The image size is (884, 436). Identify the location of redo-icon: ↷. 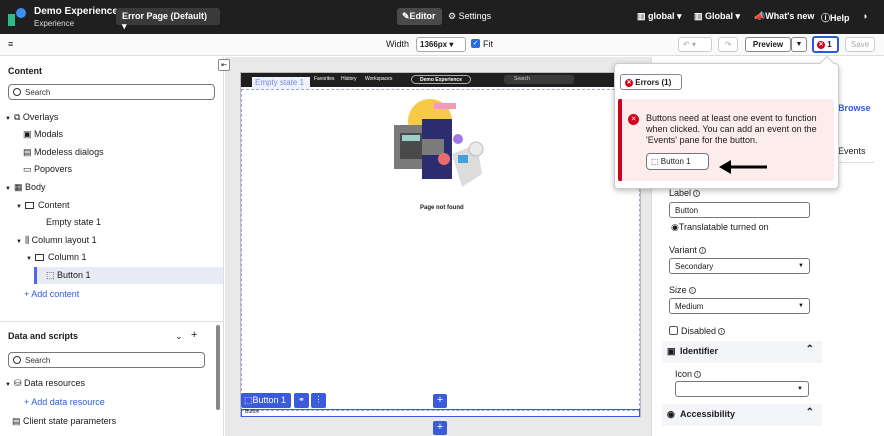
(728, 44).